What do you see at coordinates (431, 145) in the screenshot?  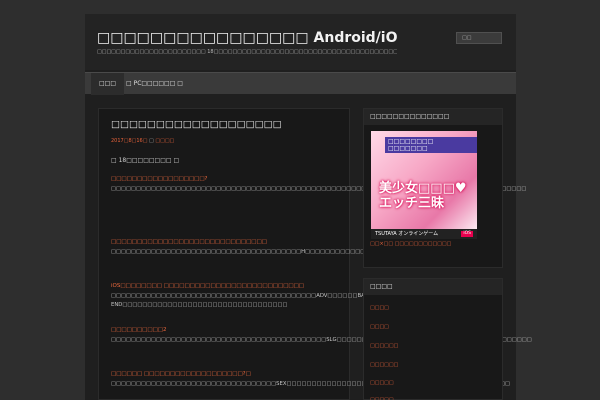 I see `banner-top-text: □□□□□□□□ □□□□□□□` at bounding box center [431, 145].